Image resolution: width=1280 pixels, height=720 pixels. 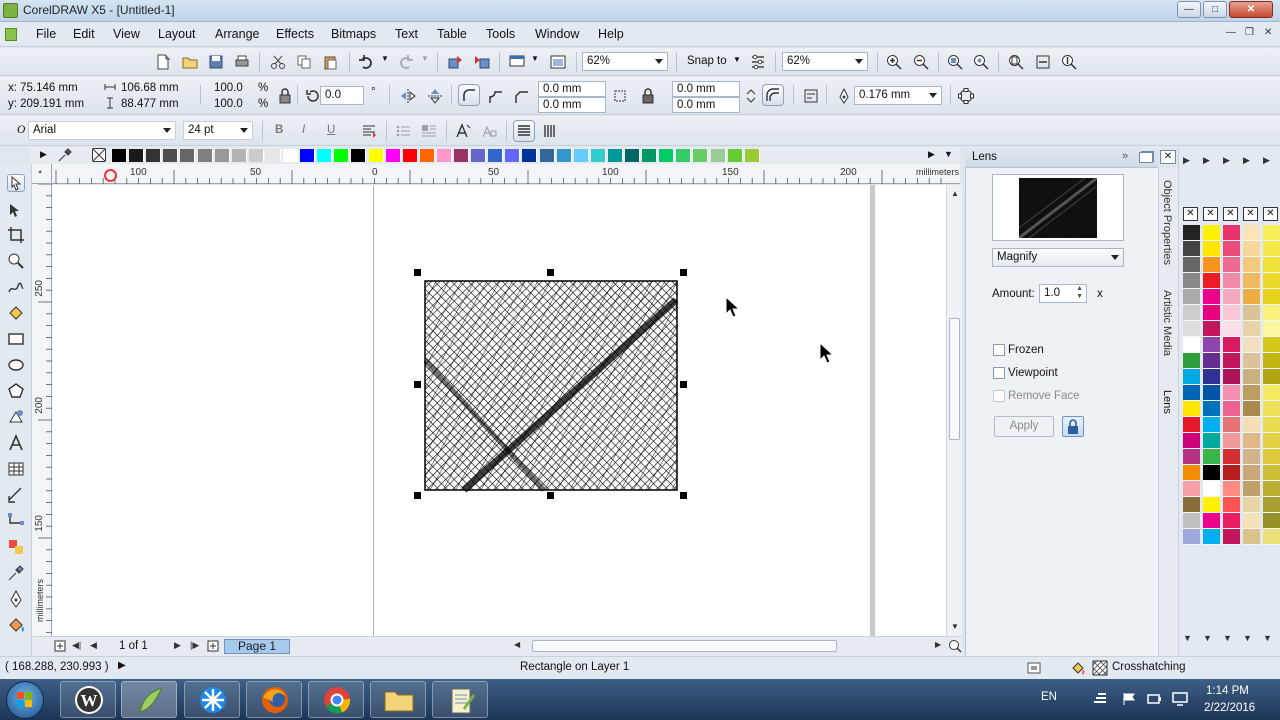 I want to click on docker-expand-icon: », so click(x=1125, y=156).